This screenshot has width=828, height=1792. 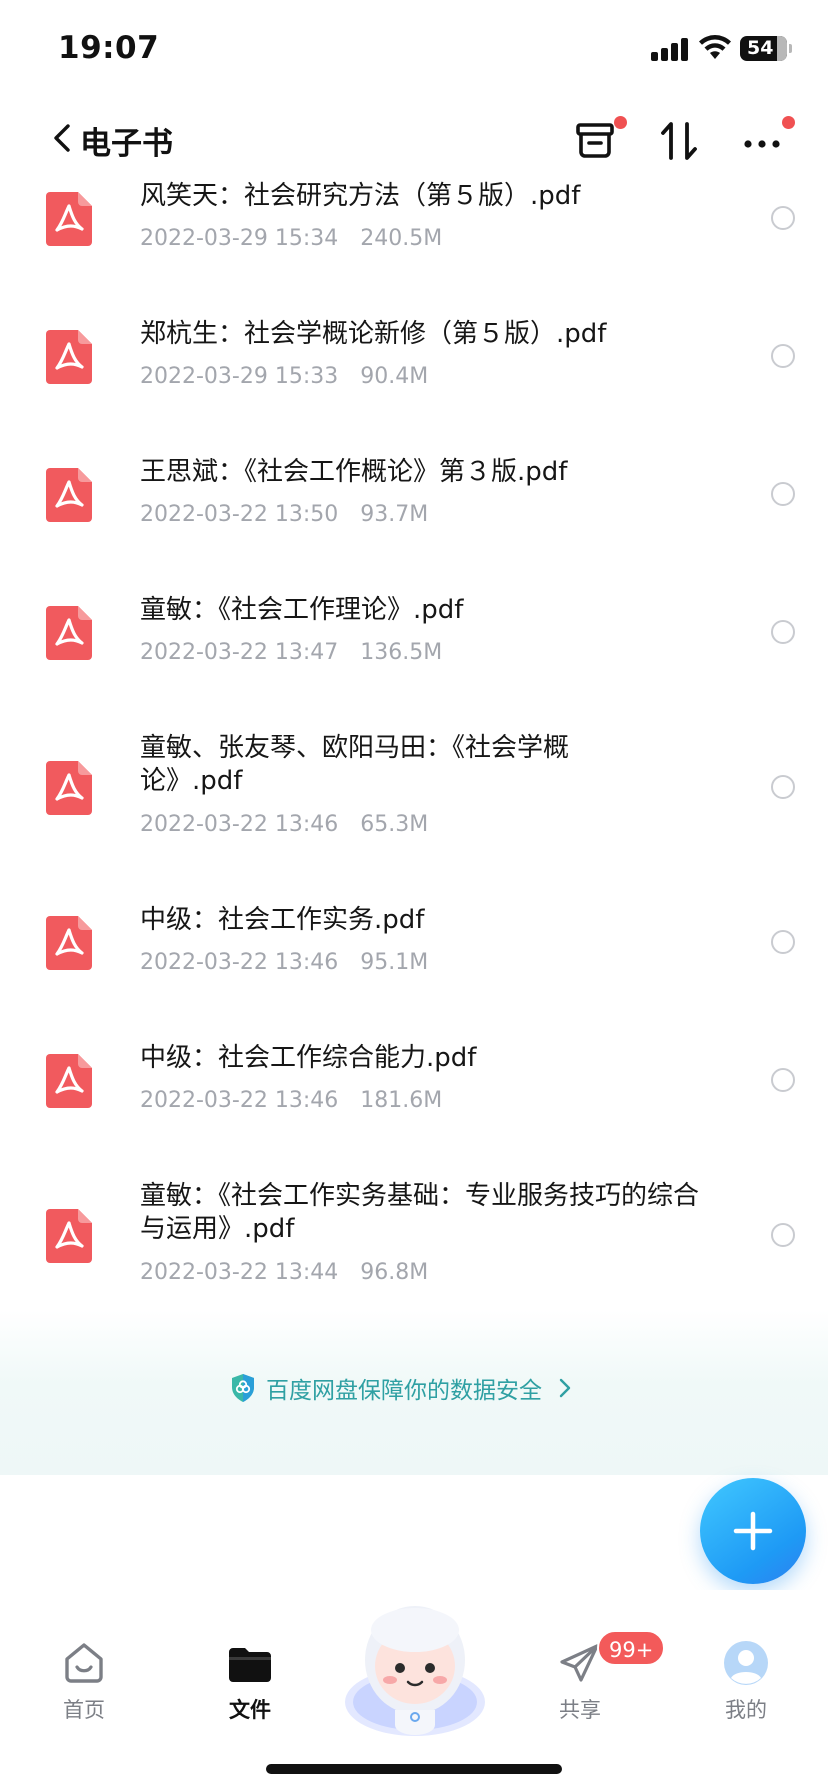 I want to click on file-meta: 2022-03-22 13:46 65.3M, so click(x=284, y=824).